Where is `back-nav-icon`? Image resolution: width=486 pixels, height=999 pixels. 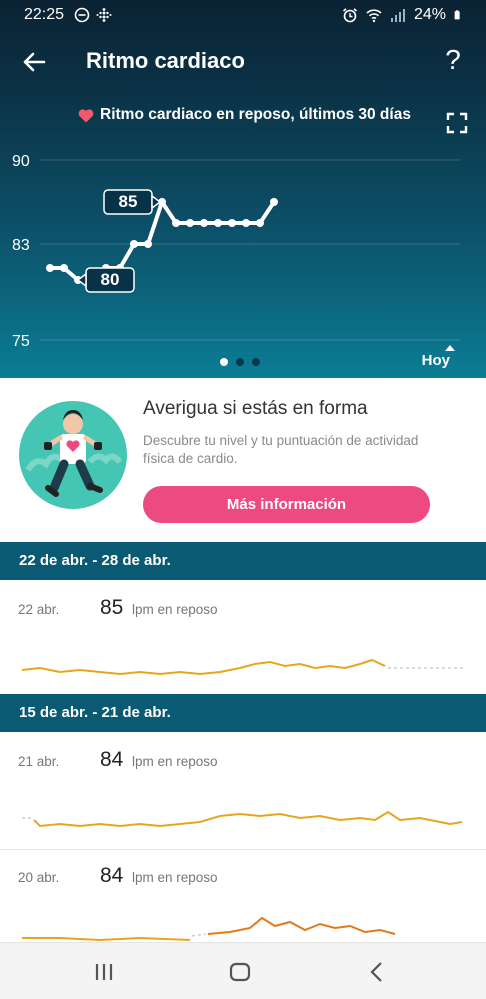
back-nav-icon is located at coordinates (377, 972).